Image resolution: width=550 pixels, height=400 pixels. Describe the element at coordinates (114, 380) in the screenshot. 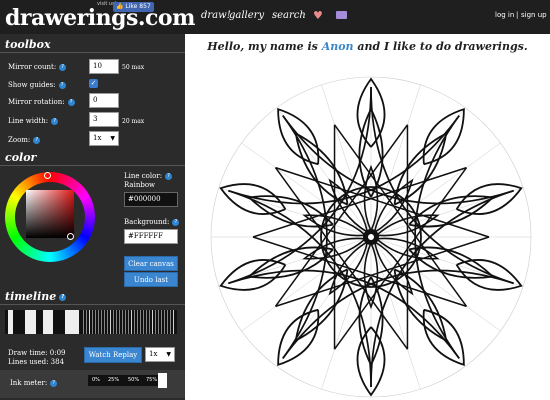

I see `ink-tick: 25%` at that location.